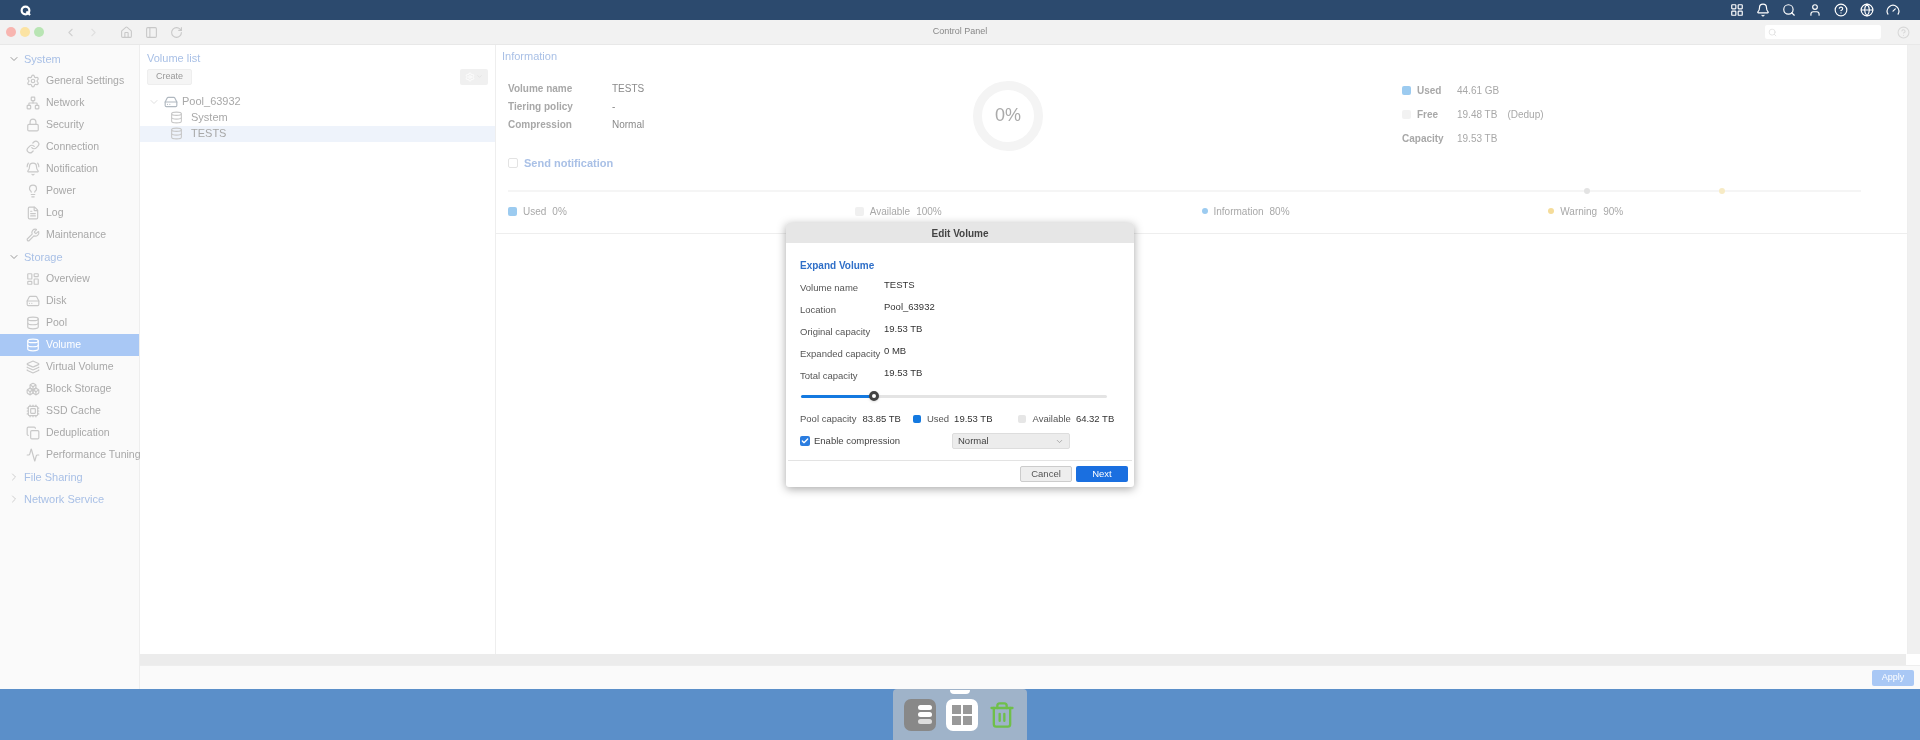 The image size is (1920, 740). What do you see at coordinates (973, 418) in the screenshot?
I see `legend-value: 19.53 TB` at bounding box center [973, 418].